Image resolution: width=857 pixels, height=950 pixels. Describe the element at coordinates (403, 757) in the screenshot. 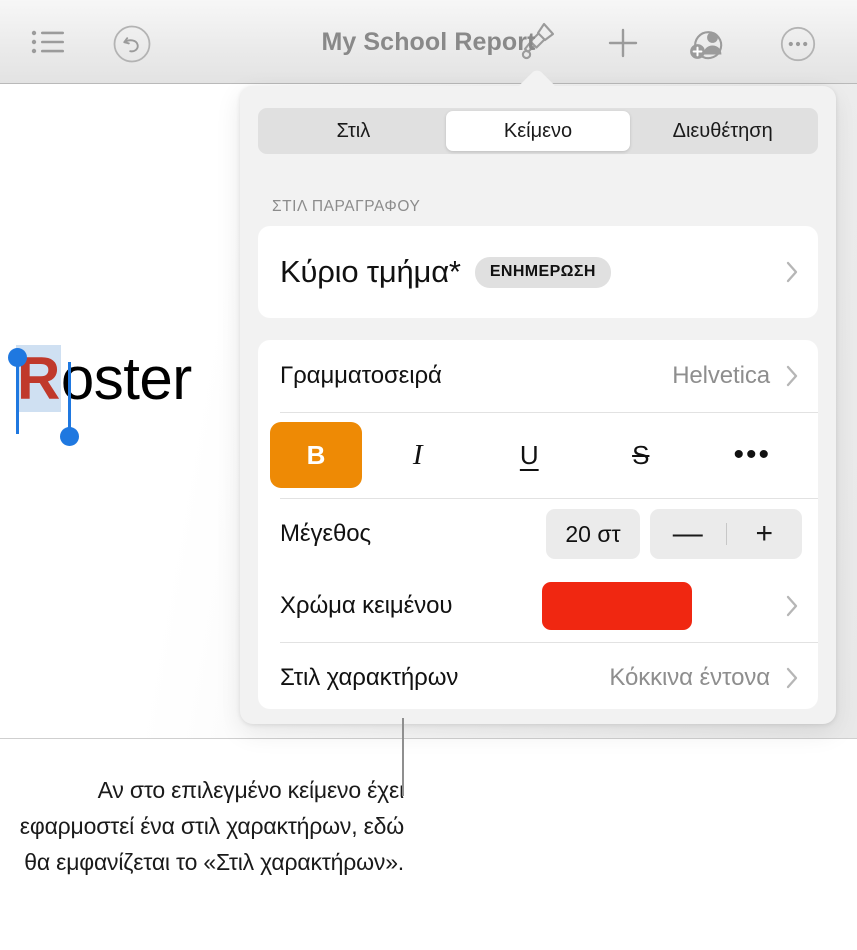

I see `callout-leader-line` at that location.